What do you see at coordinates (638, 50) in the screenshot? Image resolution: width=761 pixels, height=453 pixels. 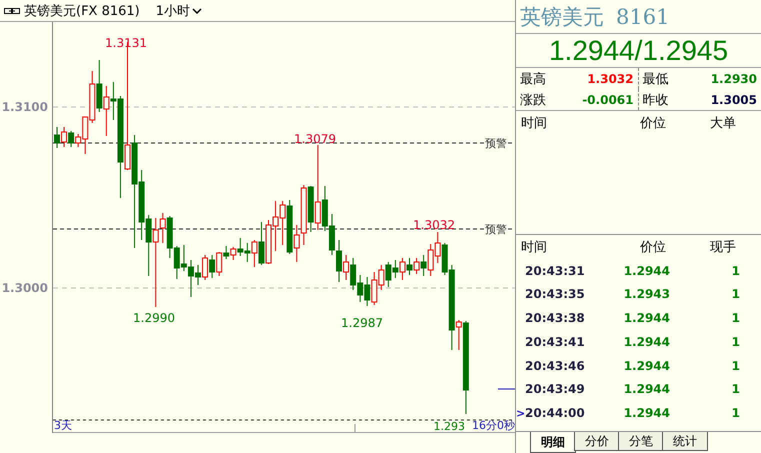 I see `bid-ask-price: 1.2944/1.2945` at bounding box center [638, 50].